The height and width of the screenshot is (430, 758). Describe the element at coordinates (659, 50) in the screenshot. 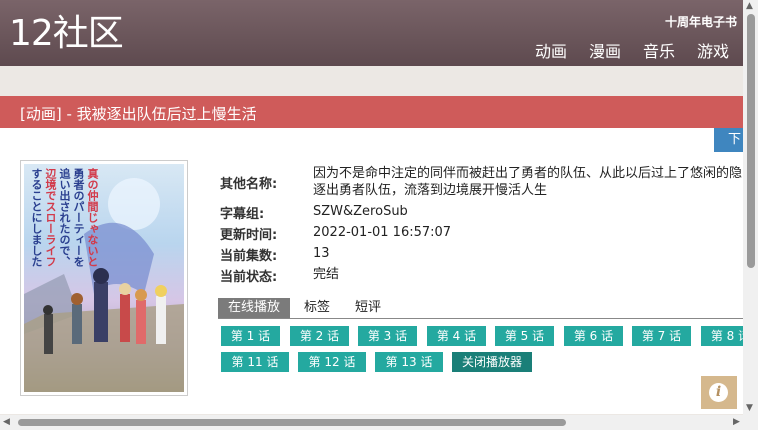

I see `nav-music: 音乐` at that location.